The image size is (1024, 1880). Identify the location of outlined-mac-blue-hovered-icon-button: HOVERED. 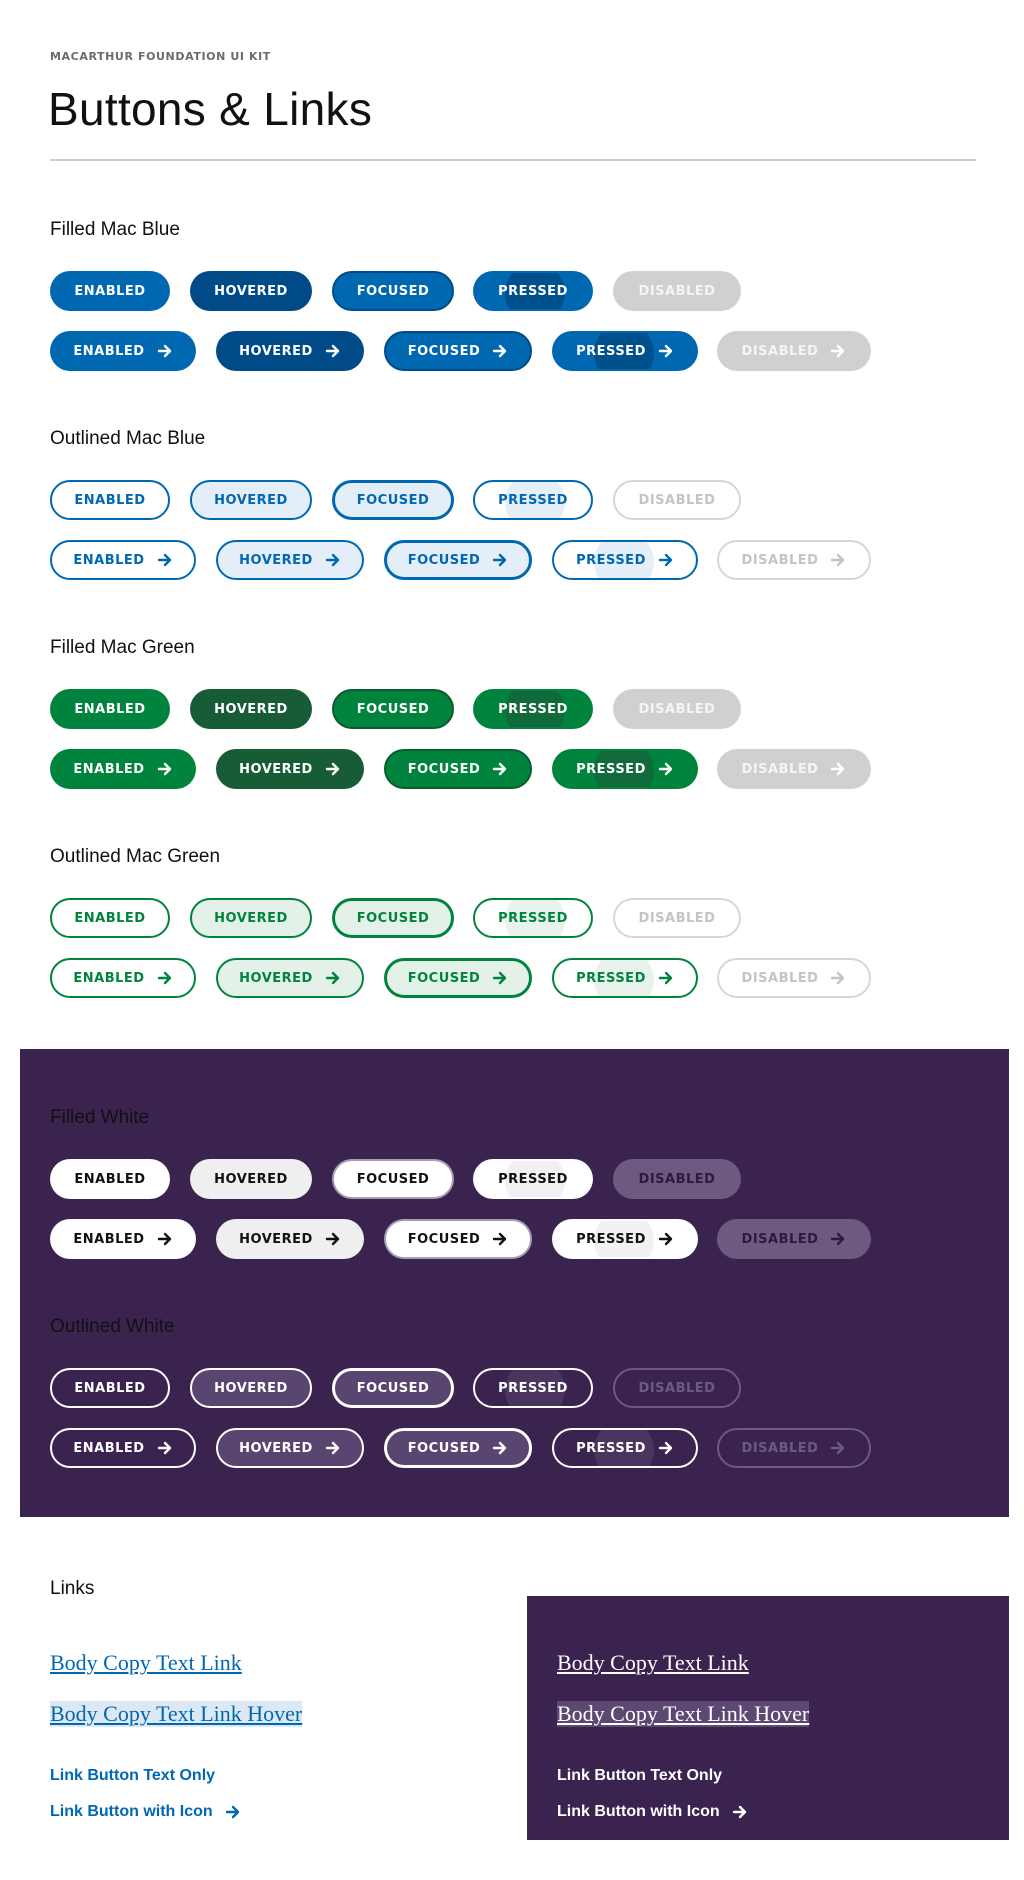
(290, 560).